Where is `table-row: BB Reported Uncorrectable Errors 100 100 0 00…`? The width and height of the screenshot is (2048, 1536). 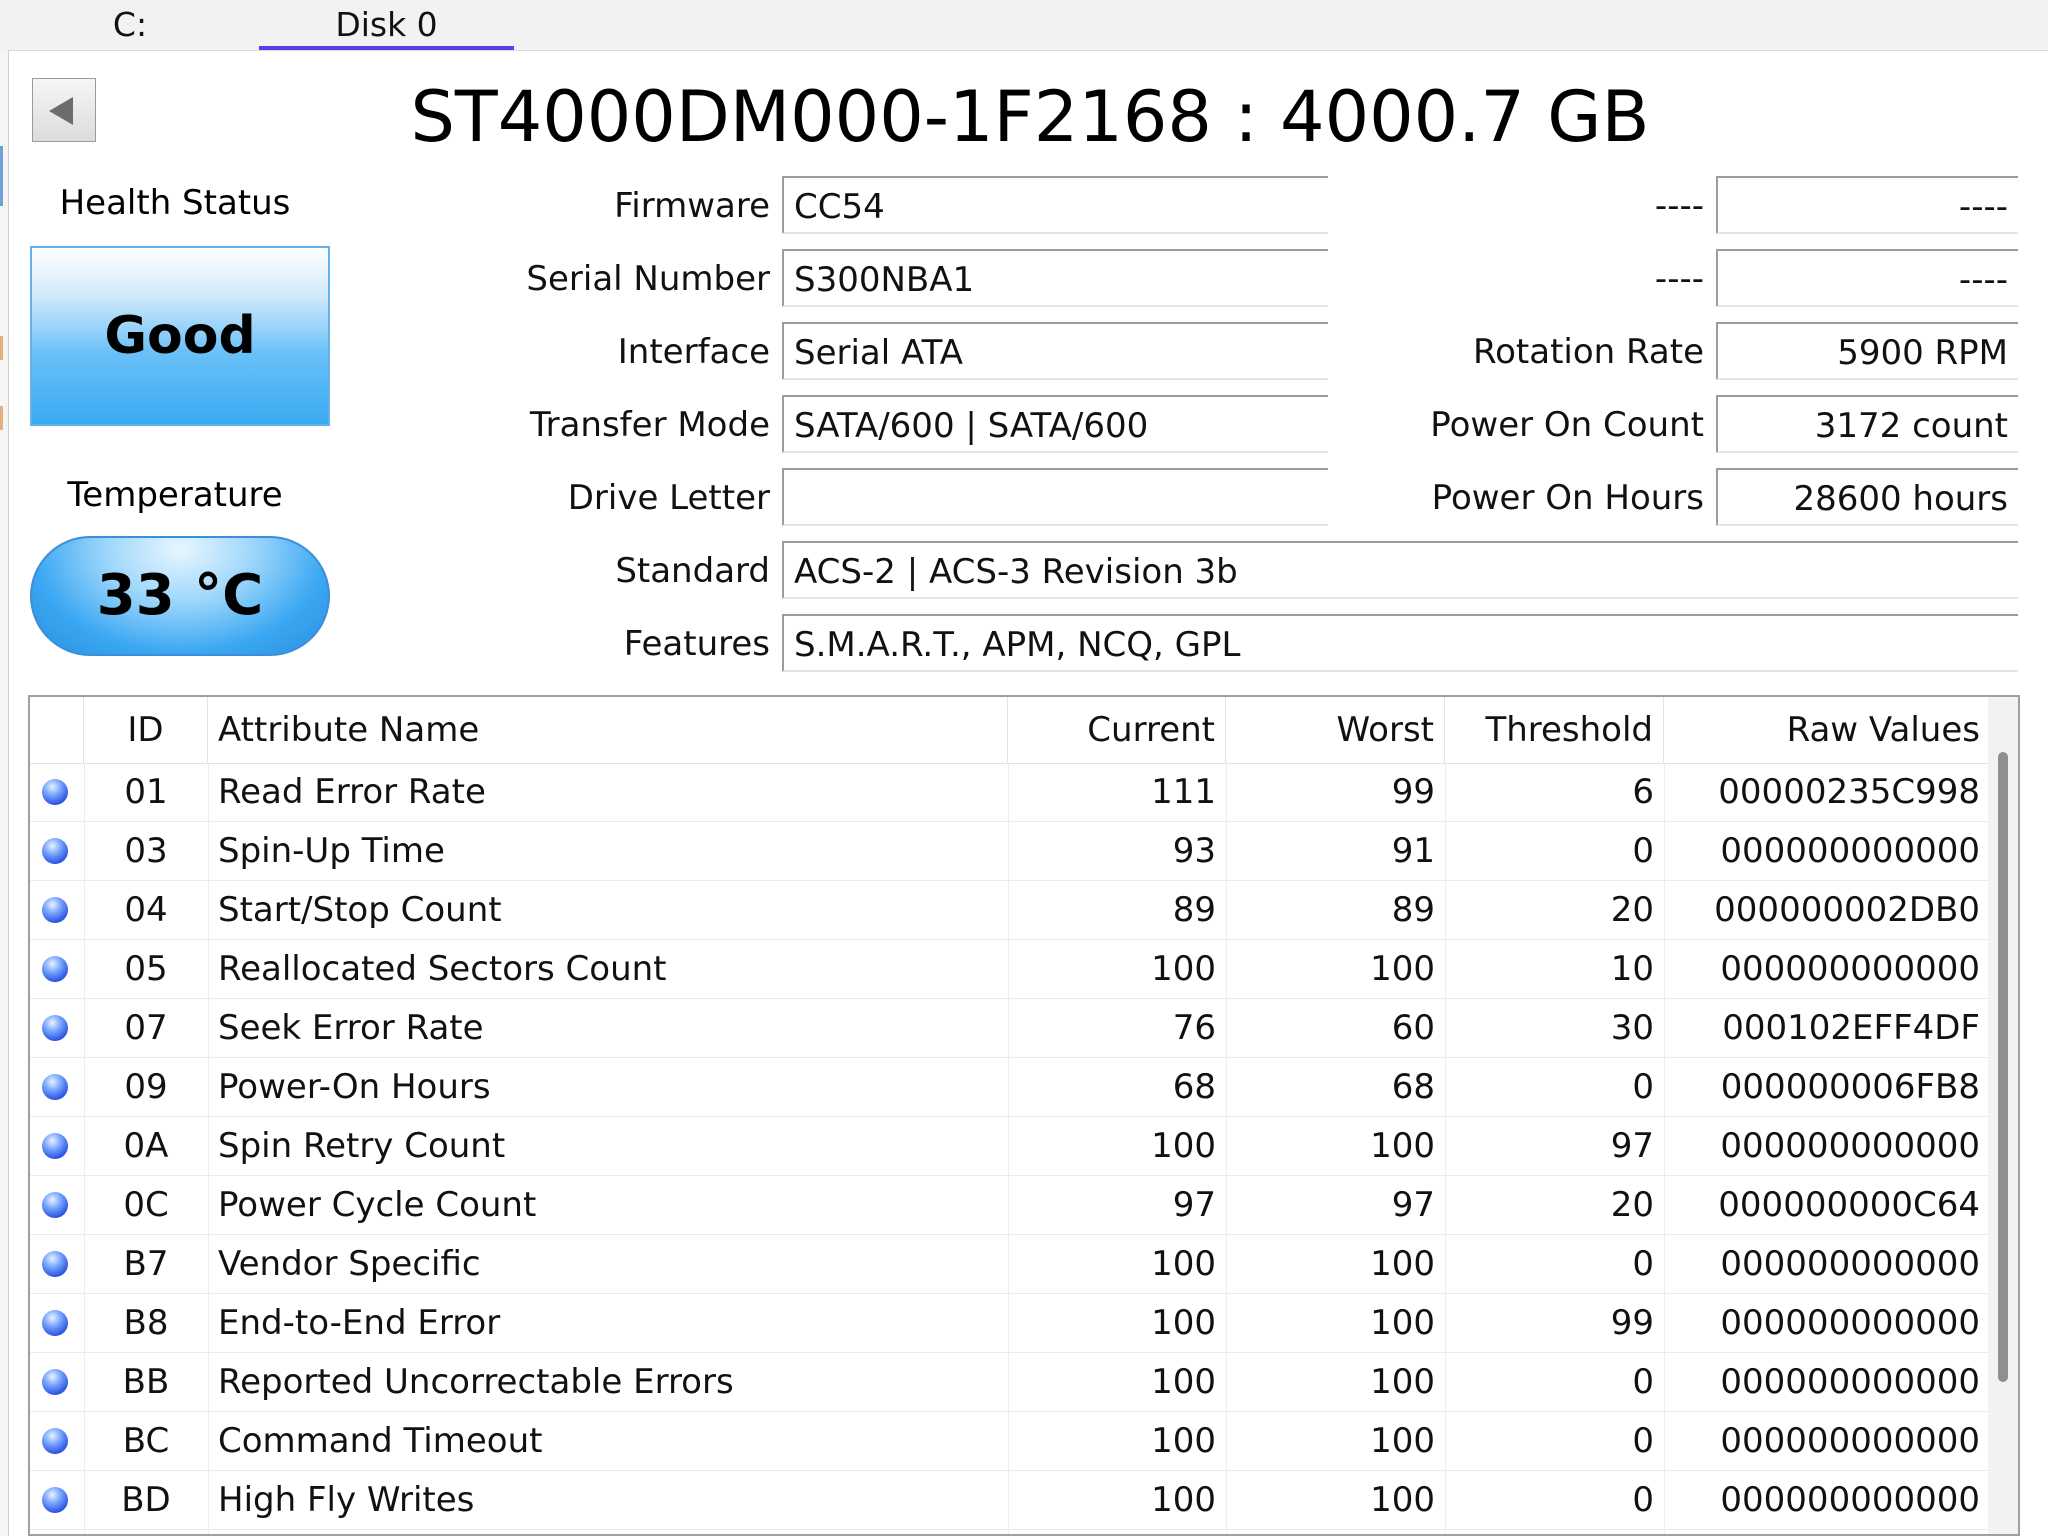 table-row: BB Reported Uncorrectable Errors 100 100 0 00… is located at coordinates (1010, 1382).